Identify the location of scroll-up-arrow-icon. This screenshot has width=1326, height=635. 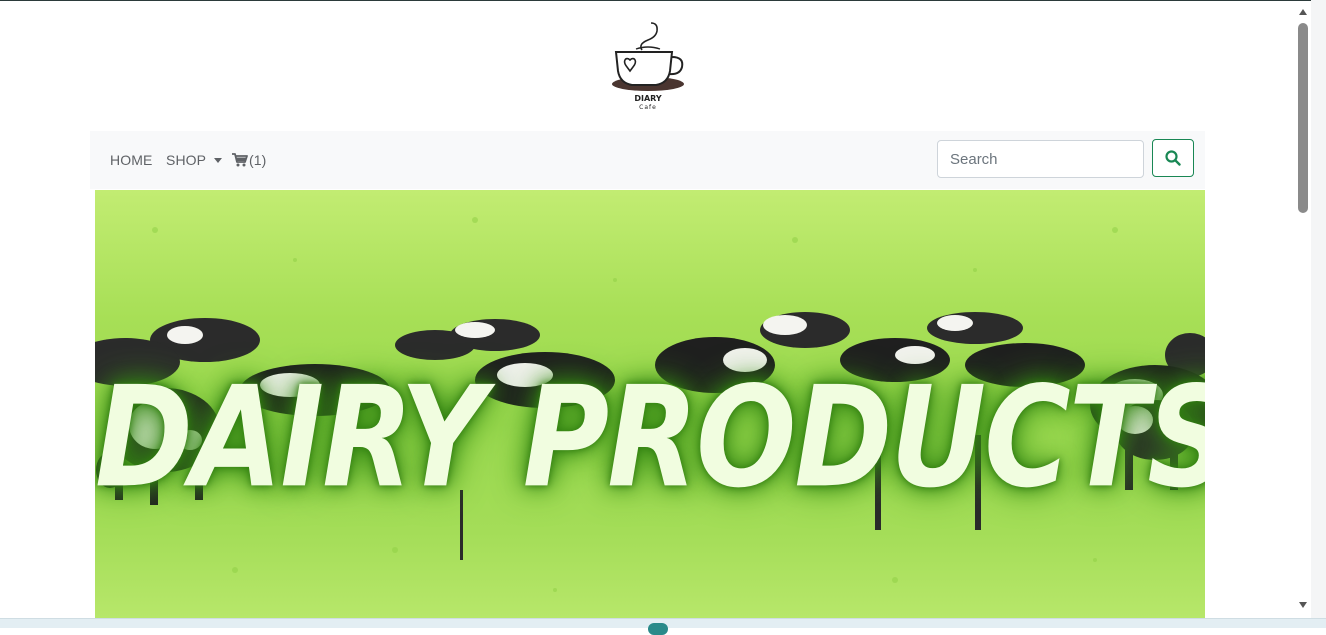
(1303, 12).